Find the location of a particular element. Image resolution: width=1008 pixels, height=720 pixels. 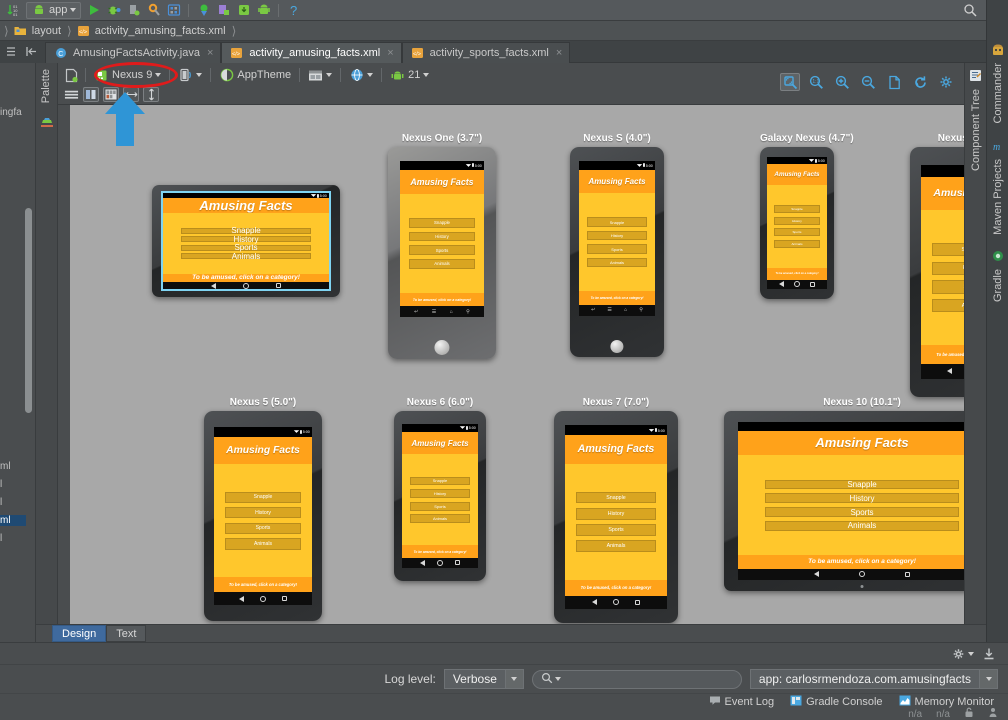

columns-icon is located at coordinates (91, 94).